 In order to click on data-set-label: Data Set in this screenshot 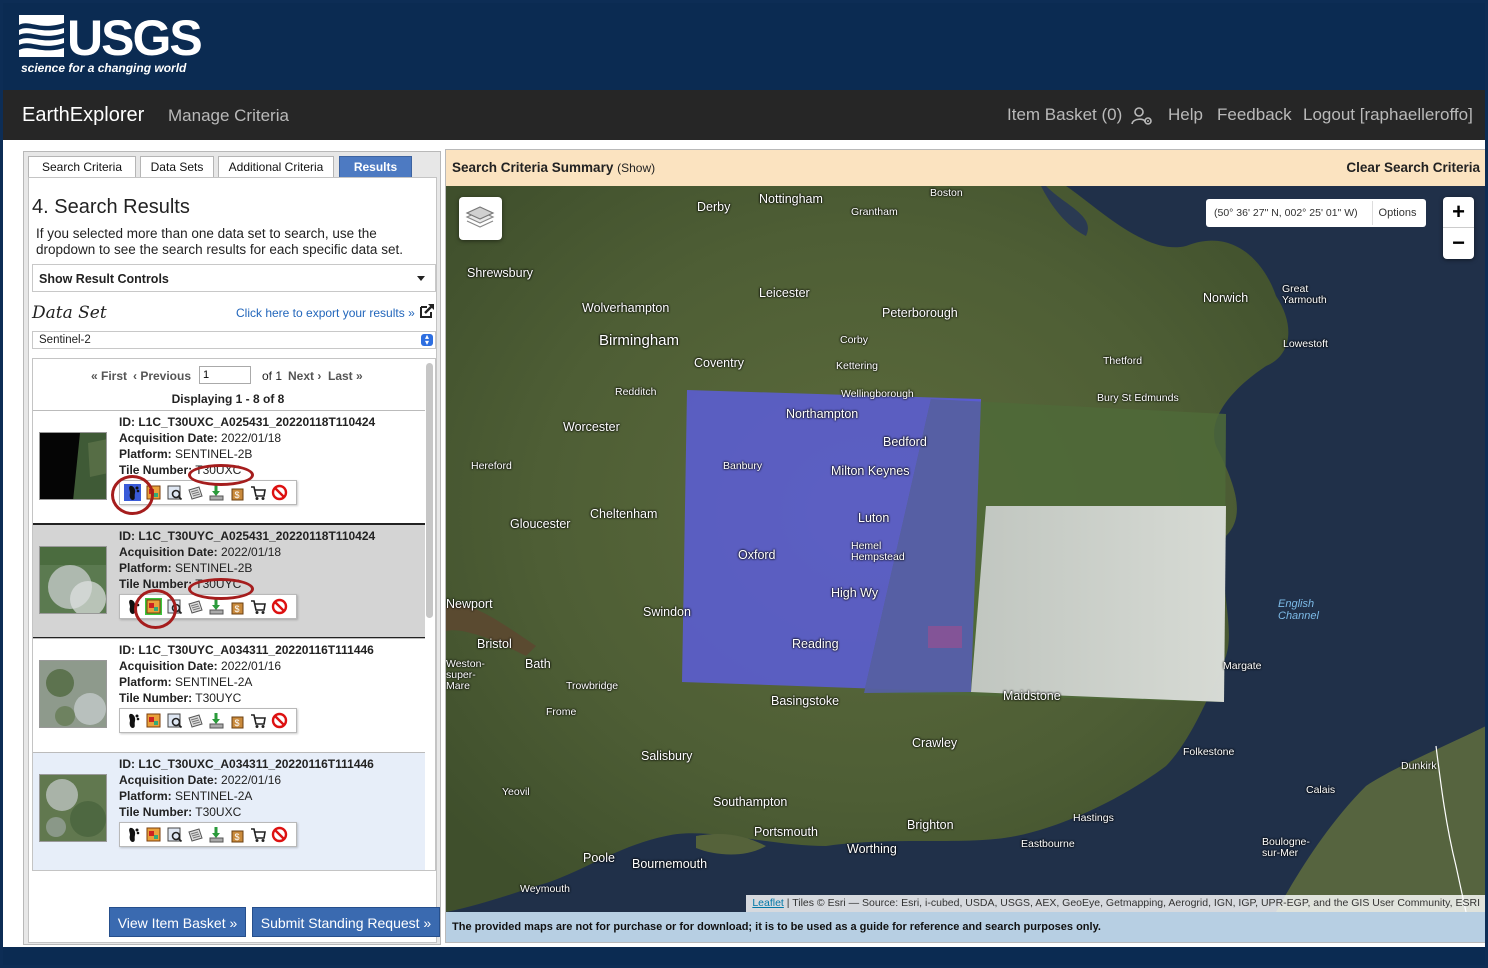, I will do `click(69, 313)`.